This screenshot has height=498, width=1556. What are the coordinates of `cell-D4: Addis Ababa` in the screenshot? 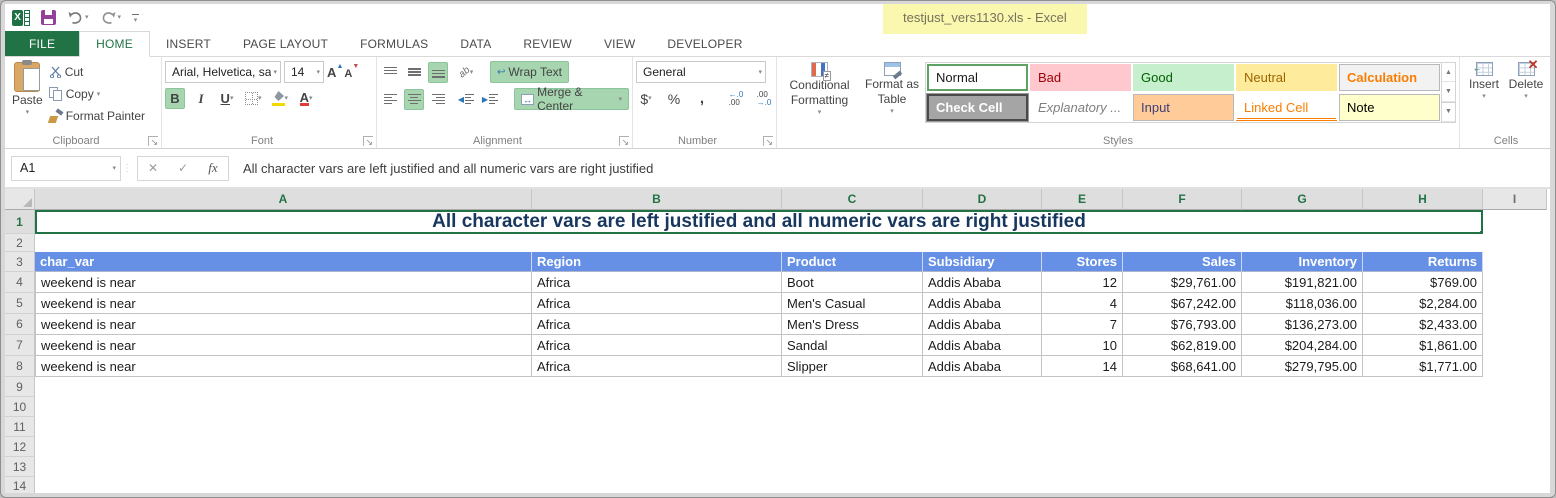 It's located at (982, 282).